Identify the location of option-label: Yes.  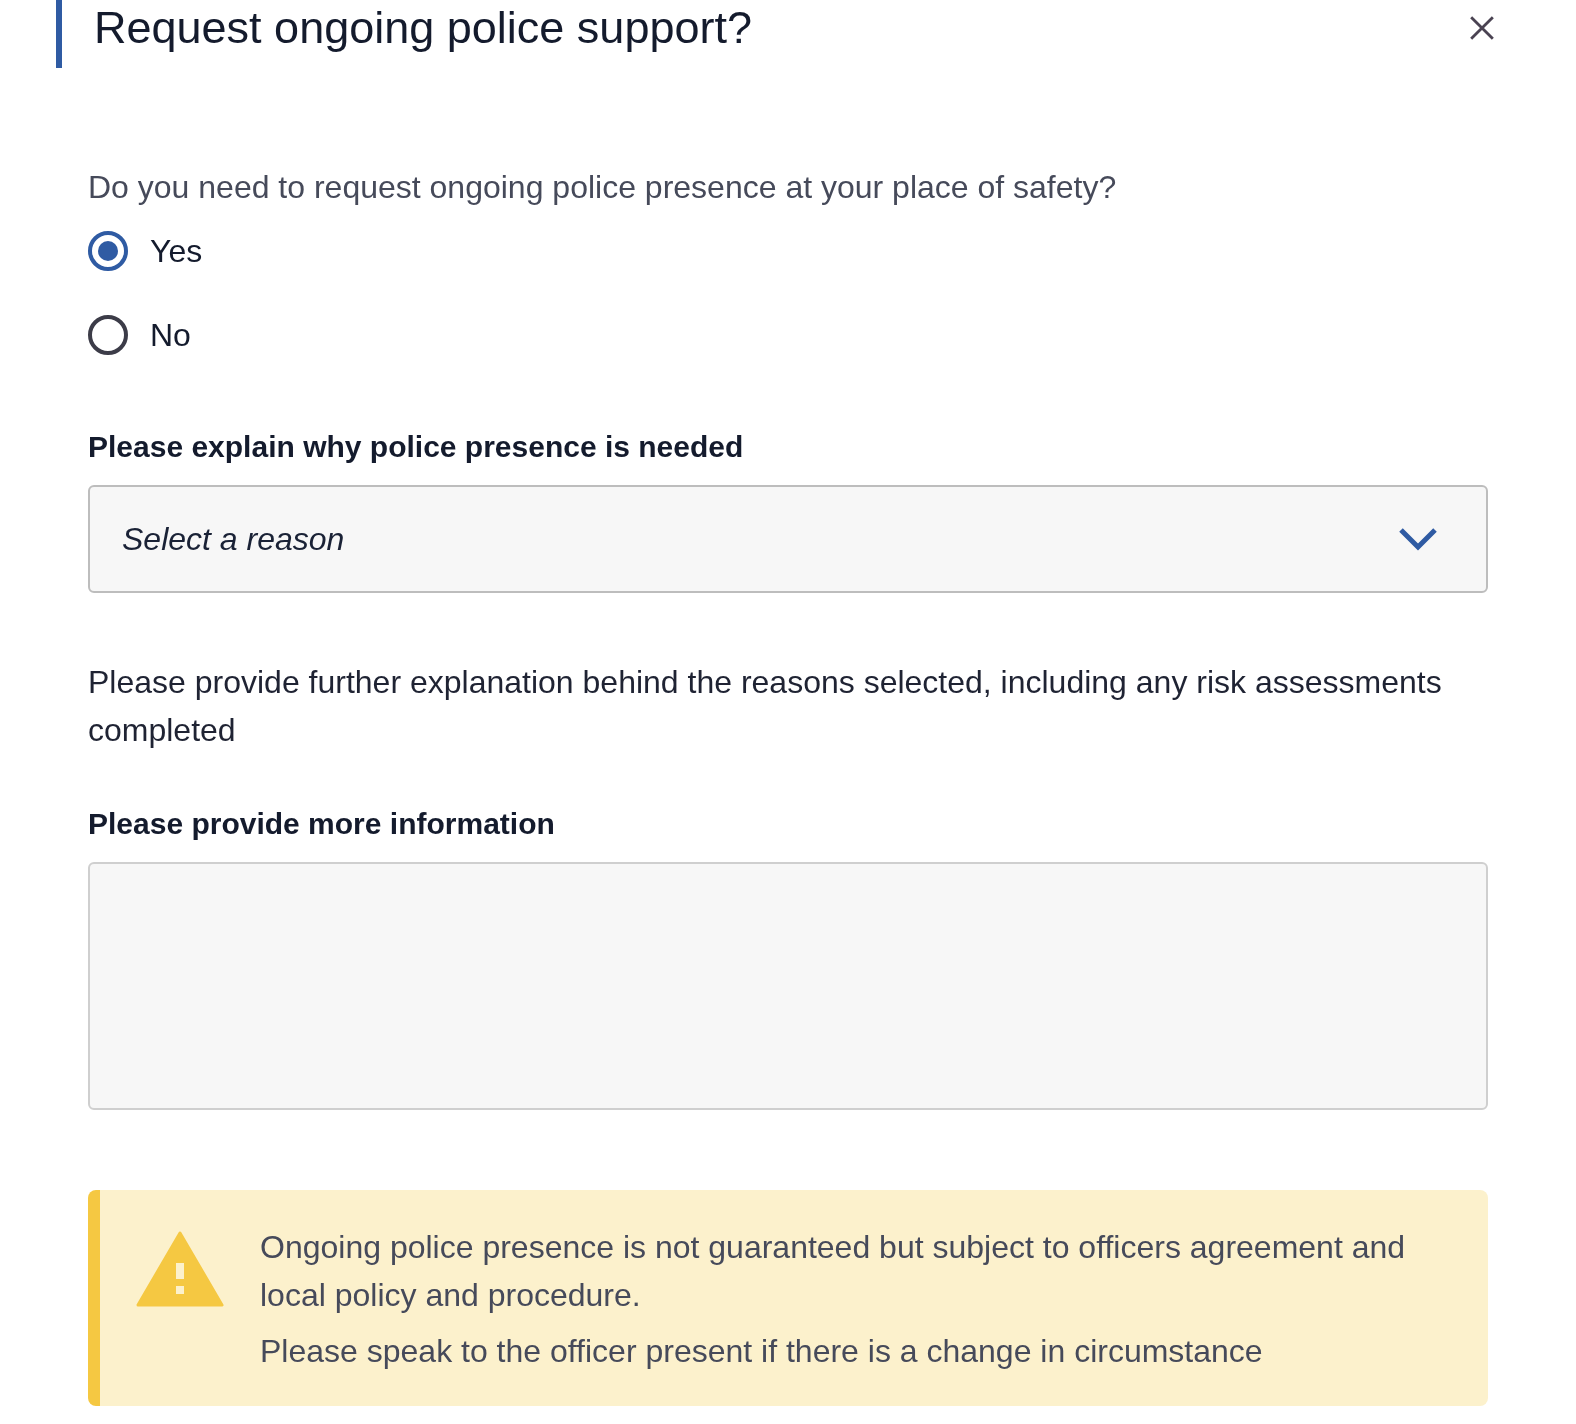
(176, 251).